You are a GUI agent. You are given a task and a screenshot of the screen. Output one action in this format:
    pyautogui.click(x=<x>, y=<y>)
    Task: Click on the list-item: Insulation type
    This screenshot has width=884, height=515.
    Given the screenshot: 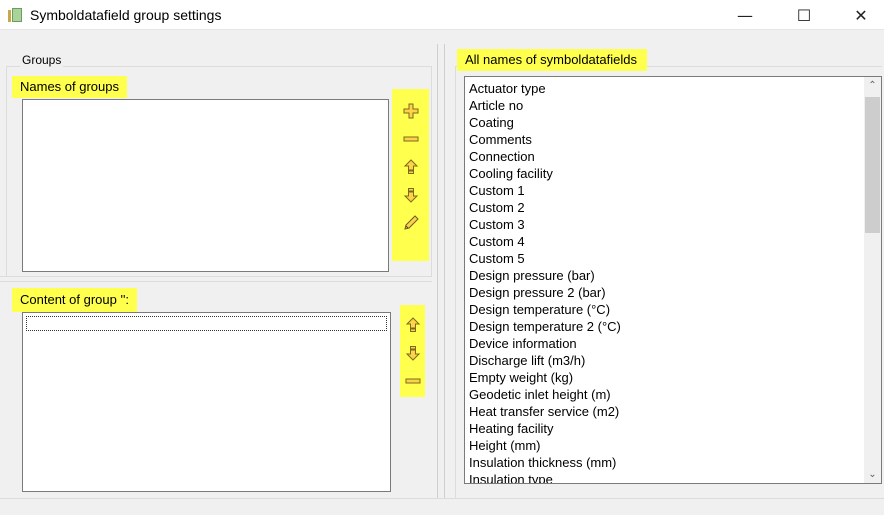 What is the action you would take?
    pyautogui.click(x=664, y=477)
    